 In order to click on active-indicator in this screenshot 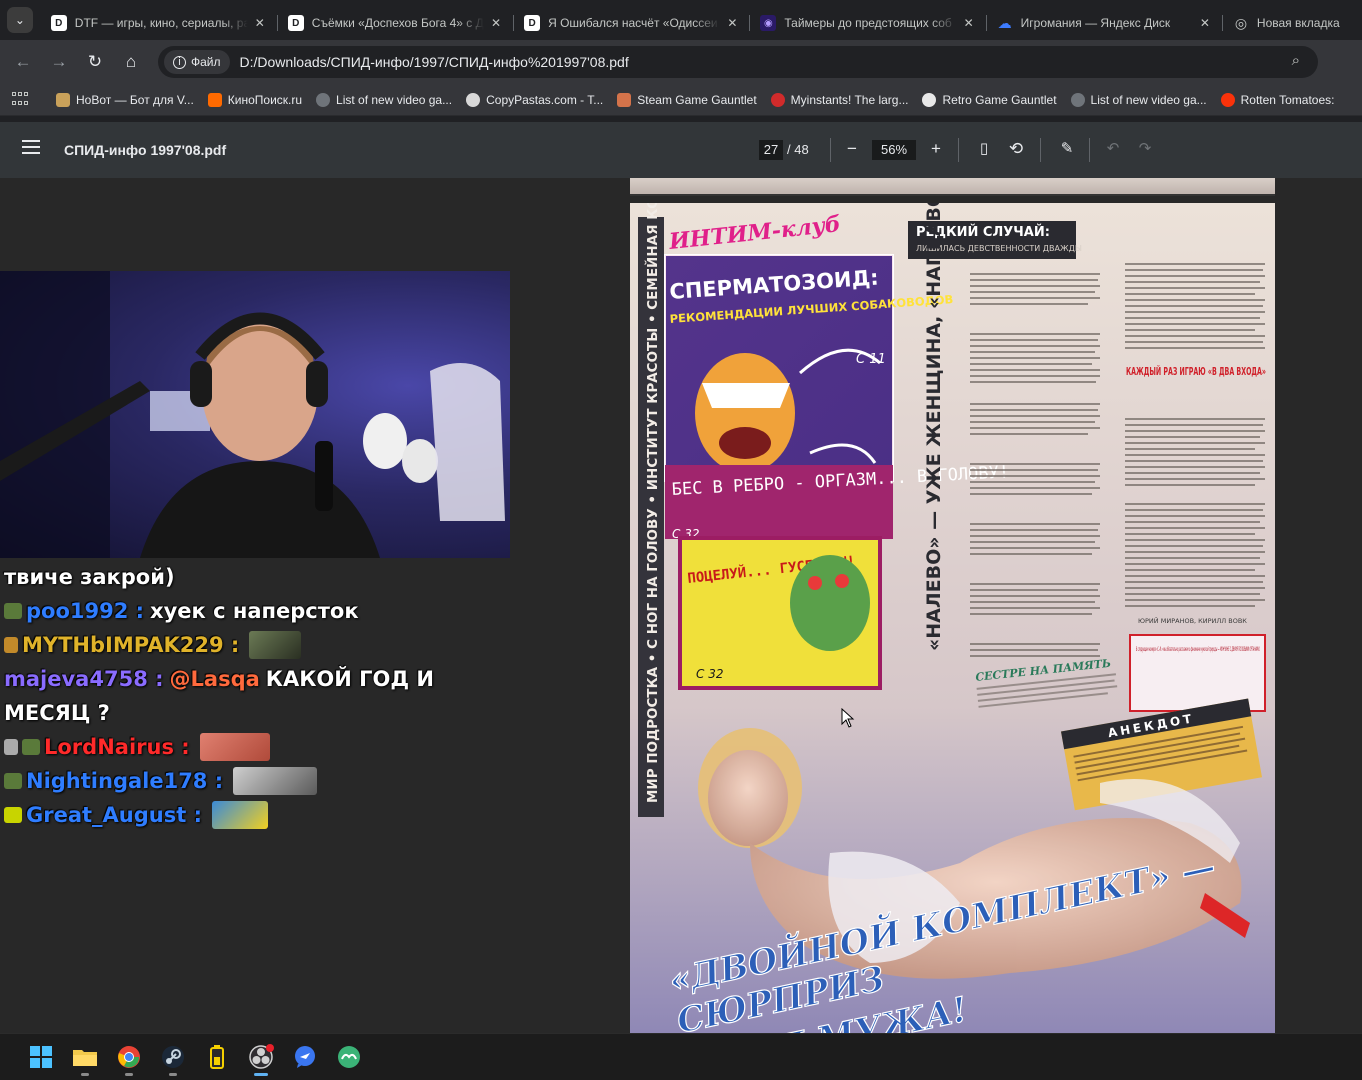, I will do `click(261, 1074)`.